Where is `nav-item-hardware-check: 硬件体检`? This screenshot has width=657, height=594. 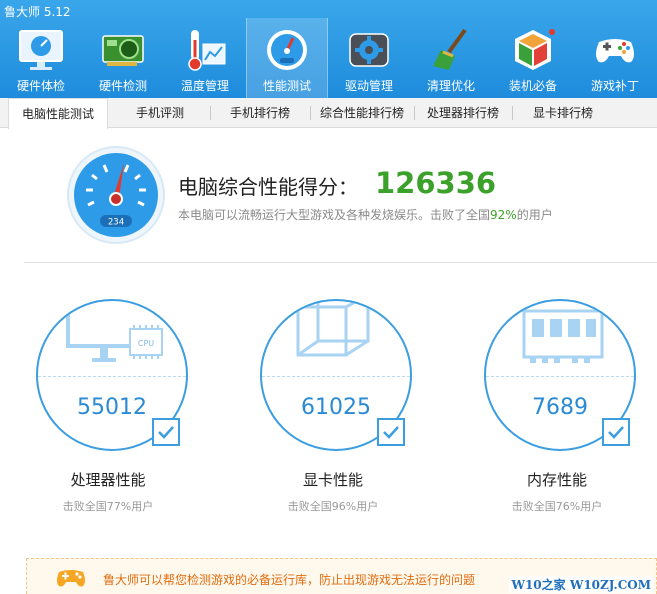
nav-item-hardware-check: 硬件体检 is located at coordinates (41, 58).